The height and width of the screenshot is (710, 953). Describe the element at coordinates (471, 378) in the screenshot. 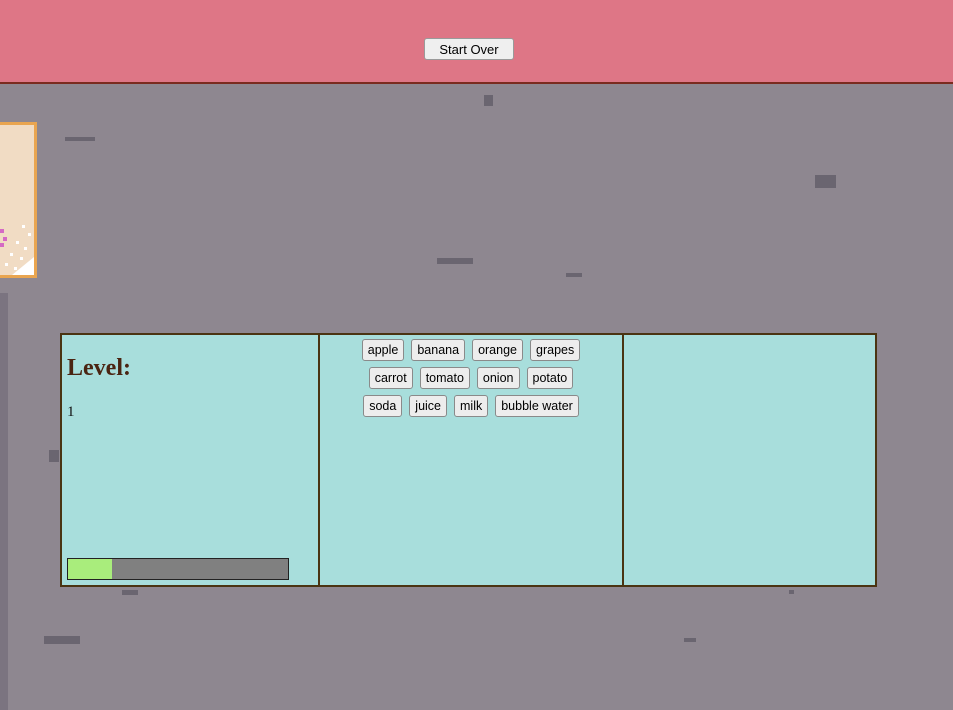

I see `word-row: carrot tomato onion potato` at that location.